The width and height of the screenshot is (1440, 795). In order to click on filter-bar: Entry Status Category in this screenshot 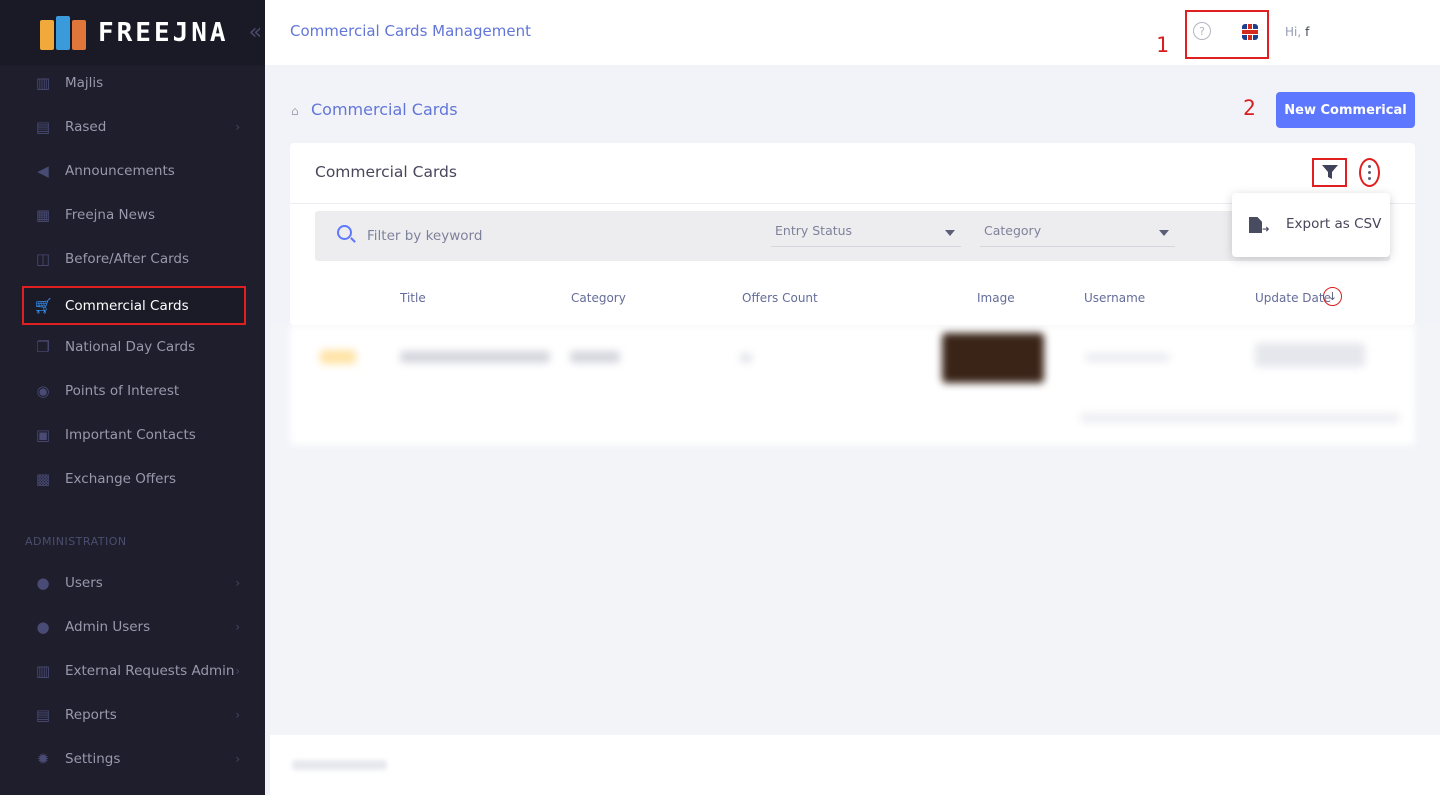, I will do `click(852, 236)`.